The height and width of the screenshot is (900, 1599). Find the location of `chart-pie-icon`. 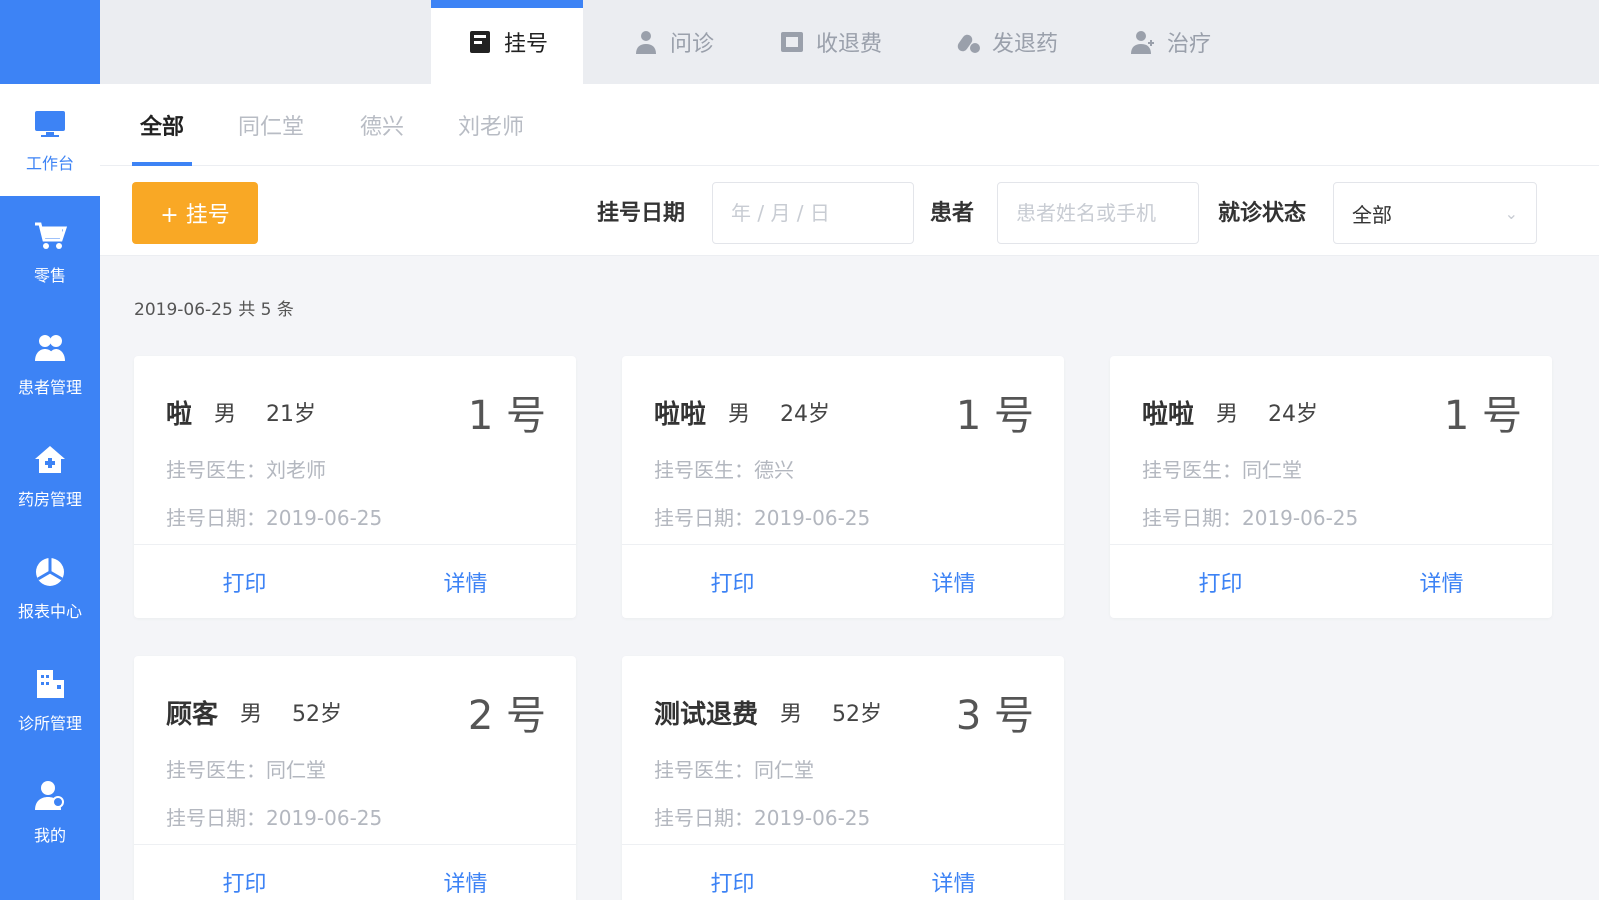

chart-pie-icon is located at coordinates (50, 572).